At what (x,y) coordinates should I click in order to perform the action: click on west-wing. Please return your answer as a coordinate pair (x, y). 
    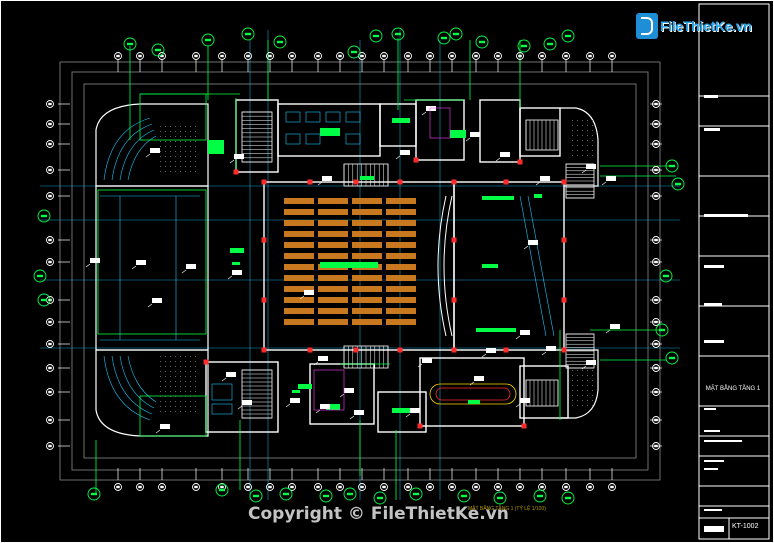
    Looking at the image, I should click on (152, 270).